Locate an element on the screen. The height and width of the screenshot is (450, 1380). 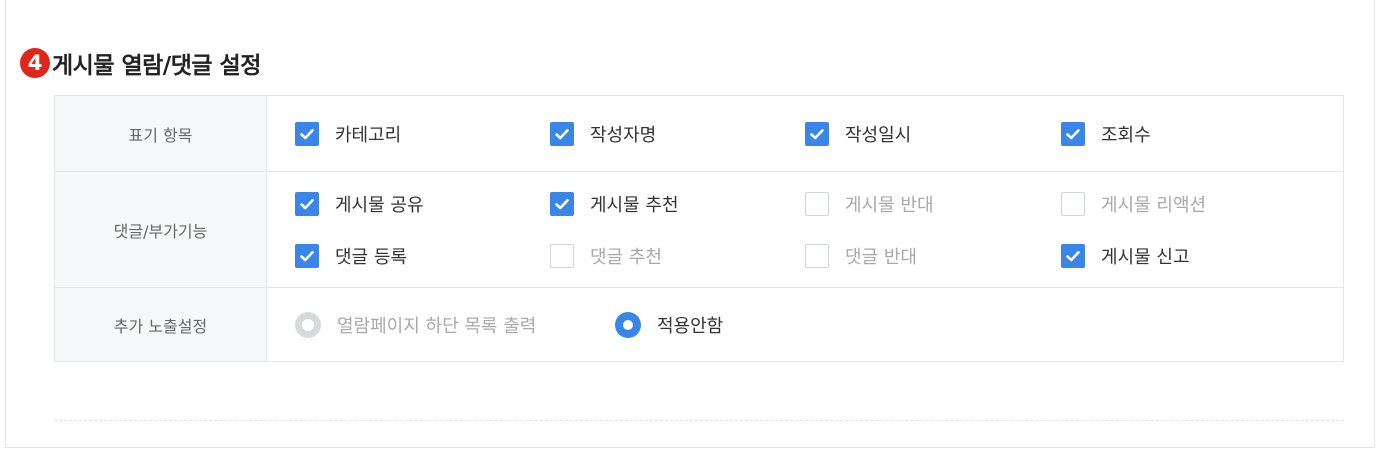
checkbox-post-report is located at coordinates (1073, 255).